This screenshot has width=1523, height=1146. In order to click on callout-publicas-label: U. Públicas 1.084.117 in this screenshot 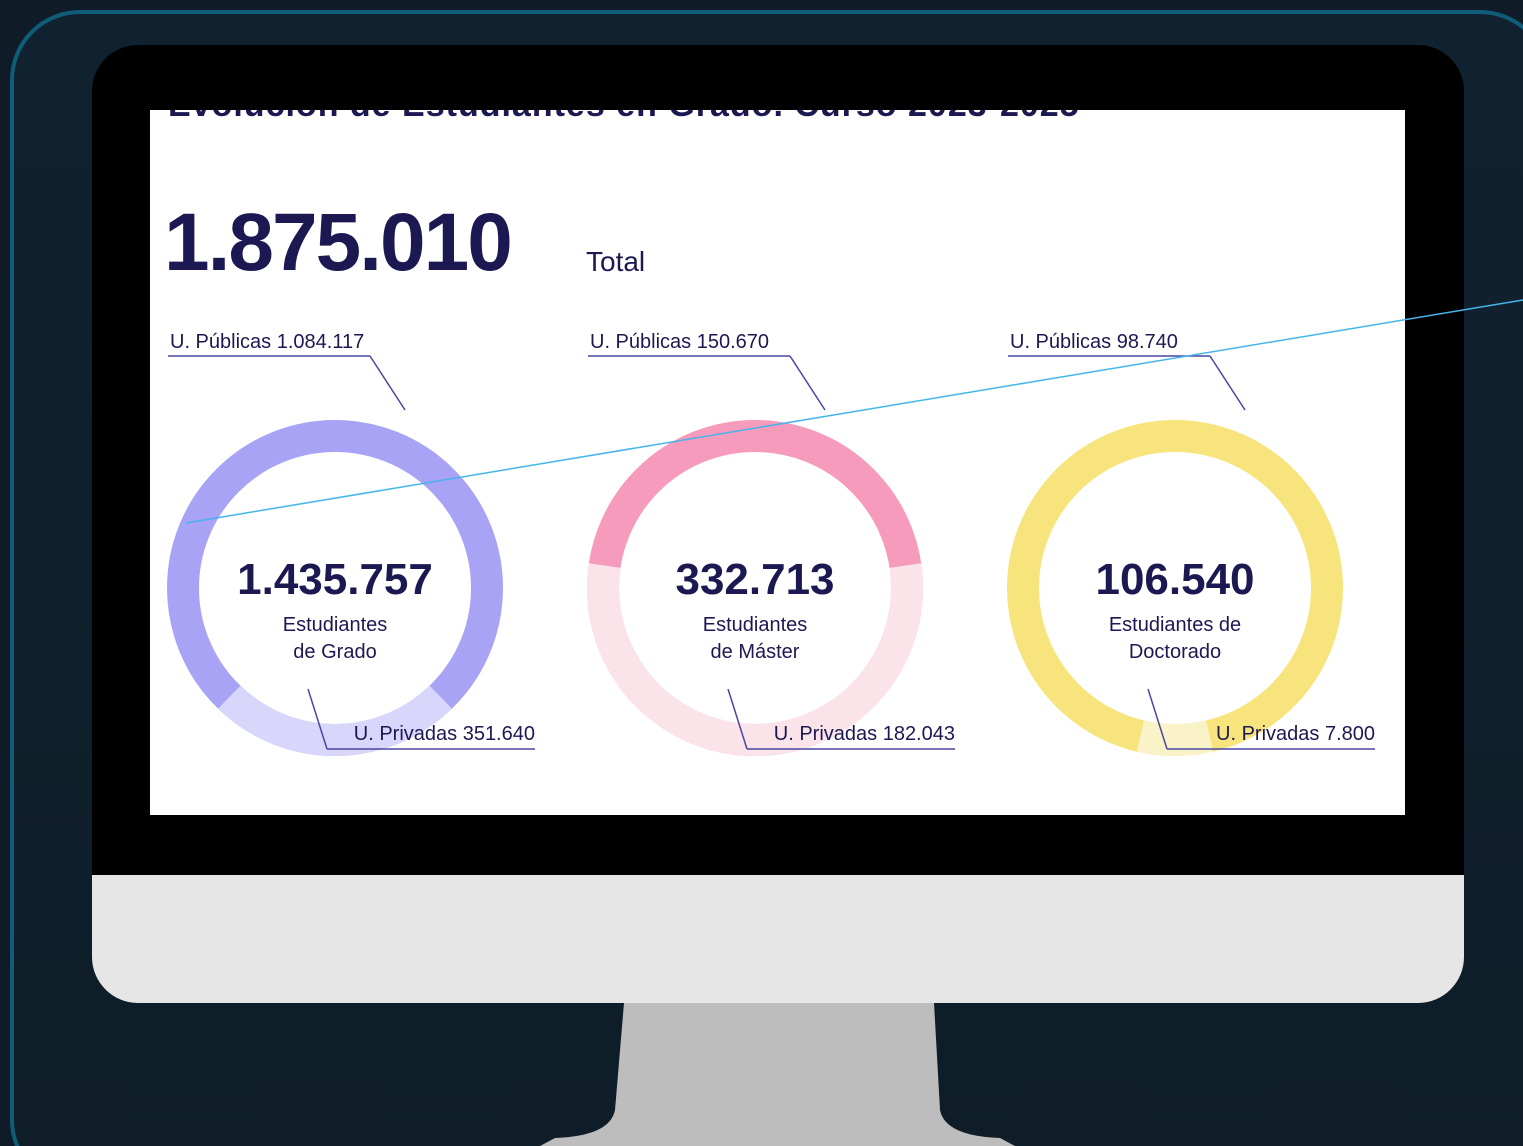, I will do `click(267, 342)`.